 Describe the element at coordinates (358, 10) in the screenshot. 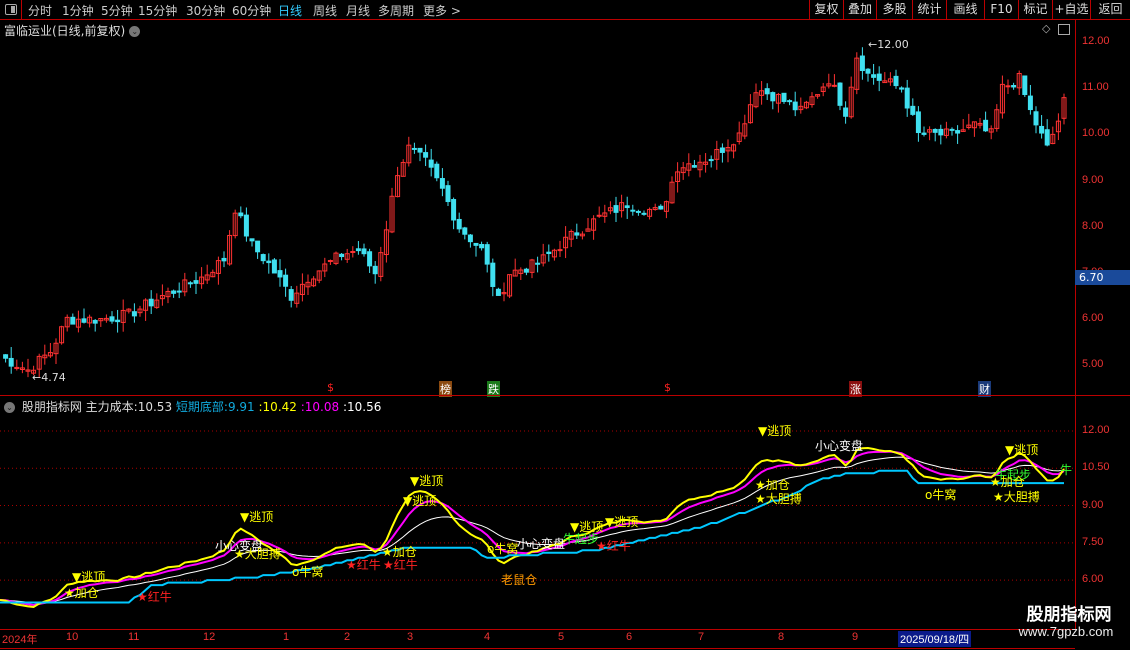

I see `period-tab: 月线` at that location.